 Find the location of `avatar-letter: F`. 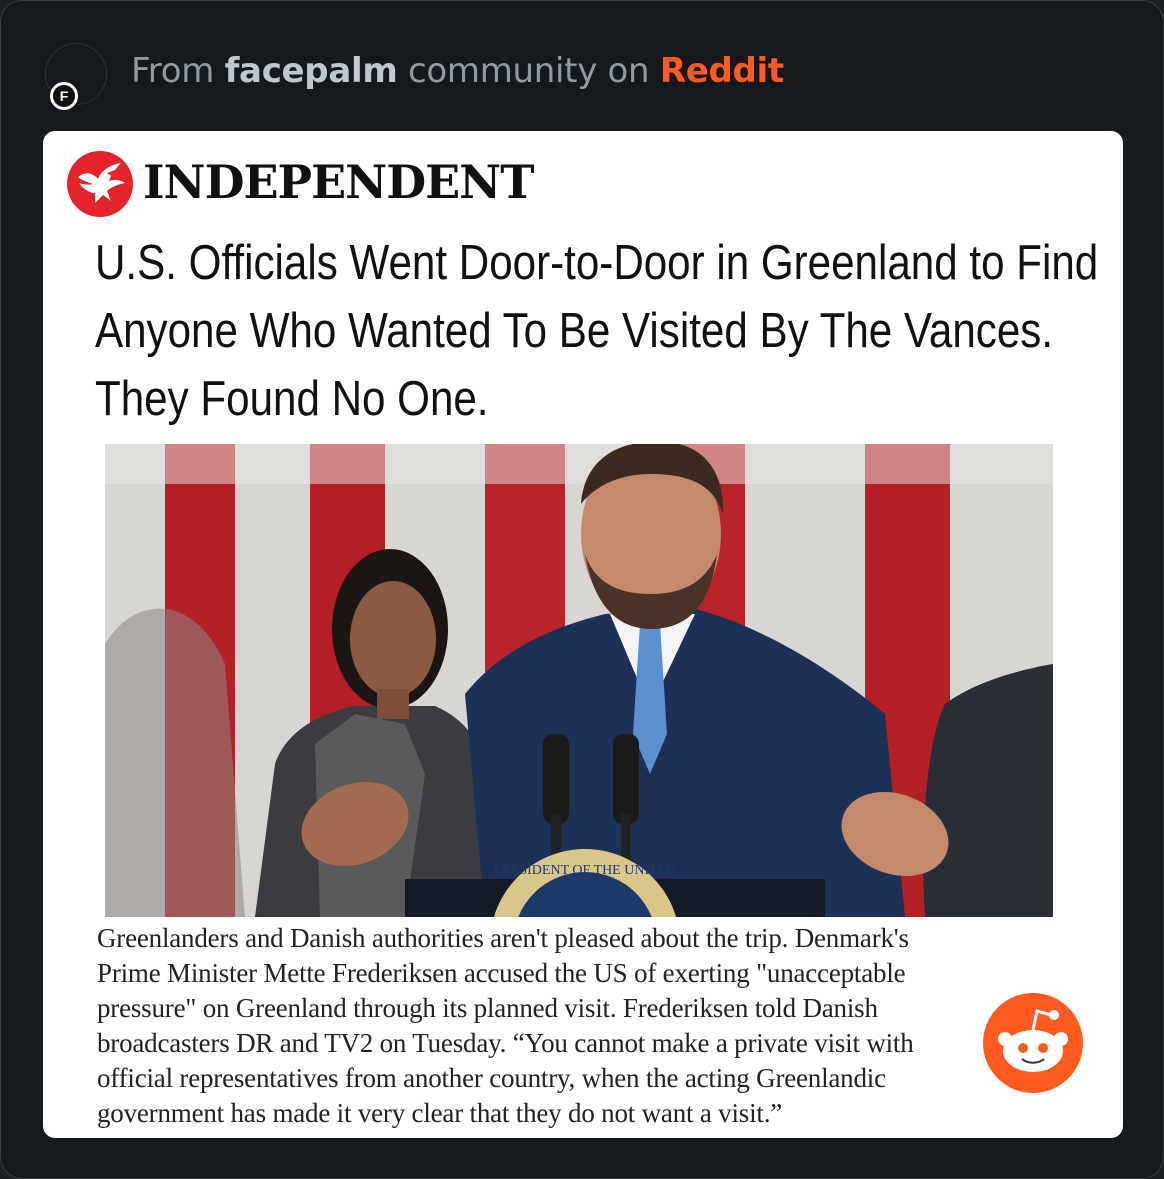

avatar-letter: F is located at coordinates (64, 96).